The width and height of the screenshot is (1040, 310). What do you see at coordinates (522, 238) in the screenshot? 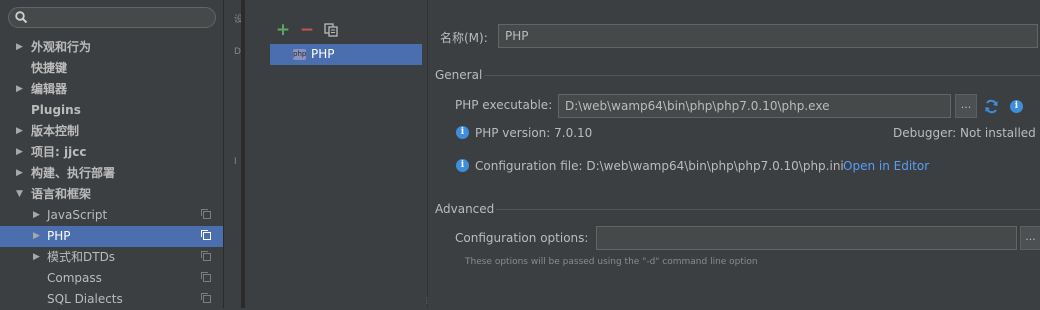
I see `config-options-label: Configuration options:` at bounding box center [522, 238].